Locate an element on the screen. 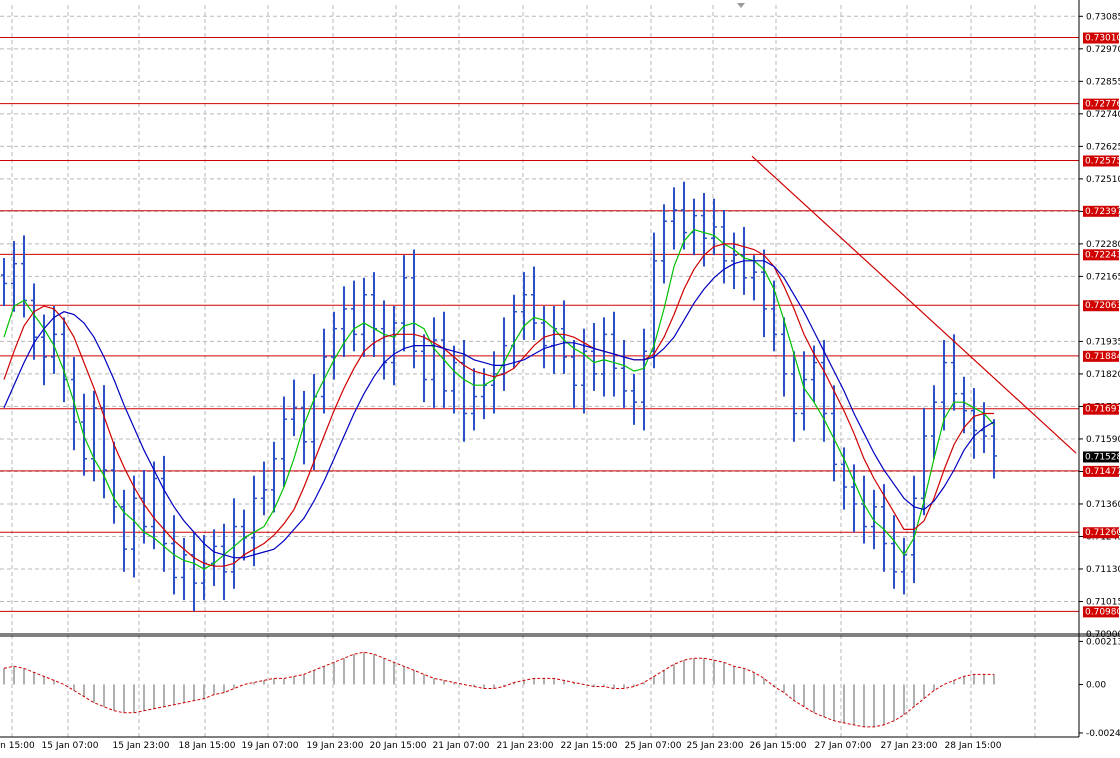 The width and height of the screenshot is (1120, 758). x-tick-label: Jan 15:00 is located at coordinates (17, 746).